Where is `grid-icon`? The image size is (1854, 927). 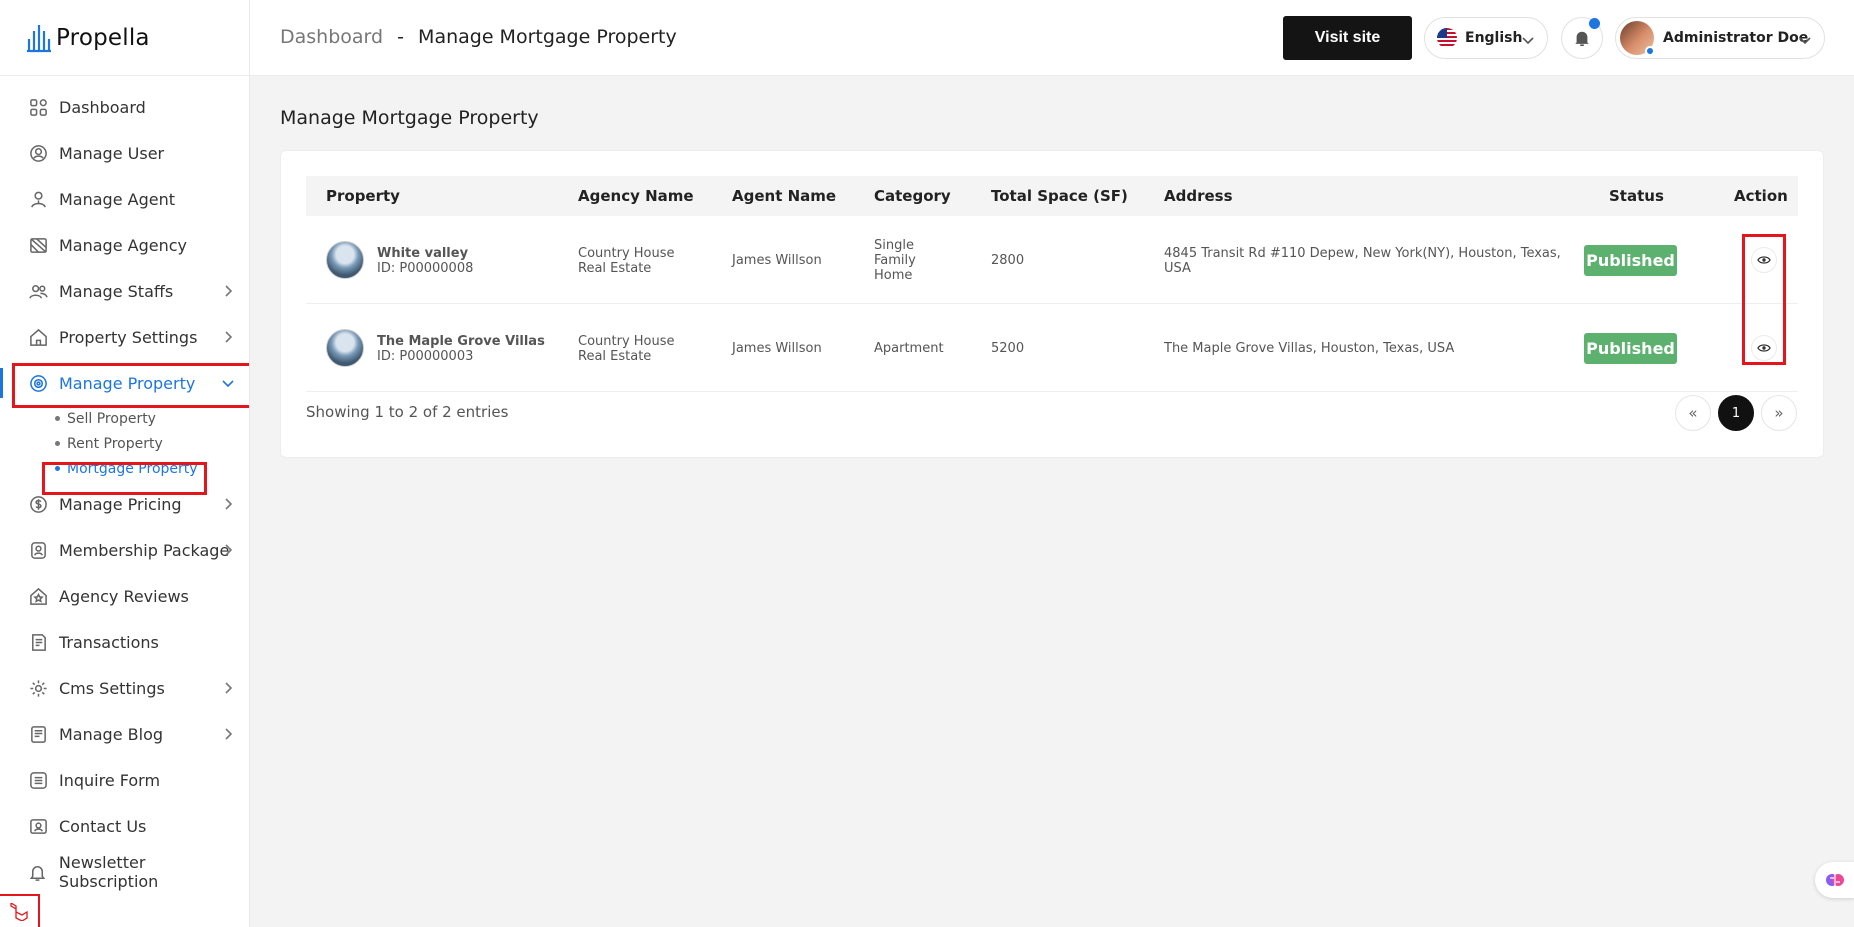
grid-icon is located at coordinates (38, 107).